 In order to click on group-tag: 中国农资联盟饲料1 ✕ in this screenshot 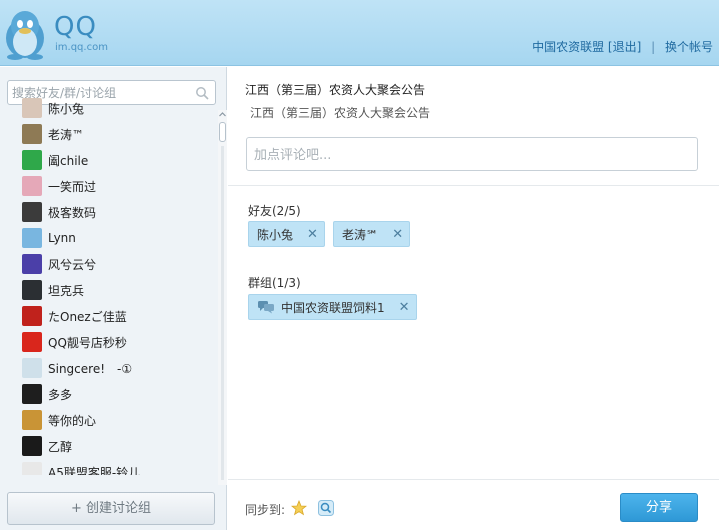, I will do `click(332, 307)`.